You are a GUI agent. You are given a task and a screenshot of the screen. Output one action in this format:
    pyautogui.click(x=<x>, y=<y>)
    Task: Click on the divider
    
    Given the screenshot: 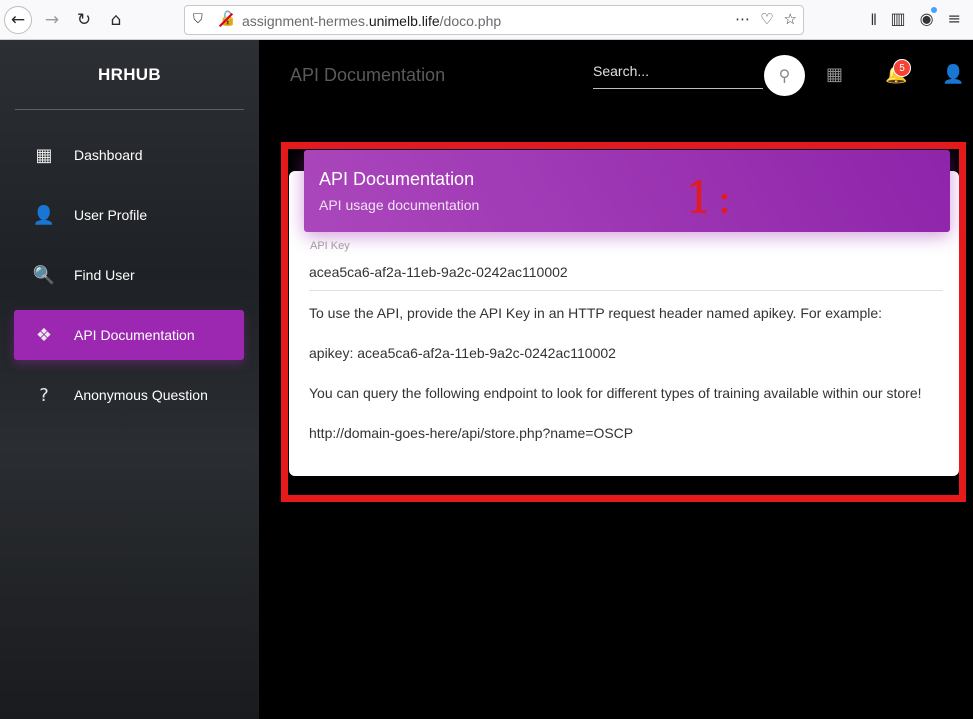 What is the action you would take?
    pyautogui.click(x=129, y=109)
    